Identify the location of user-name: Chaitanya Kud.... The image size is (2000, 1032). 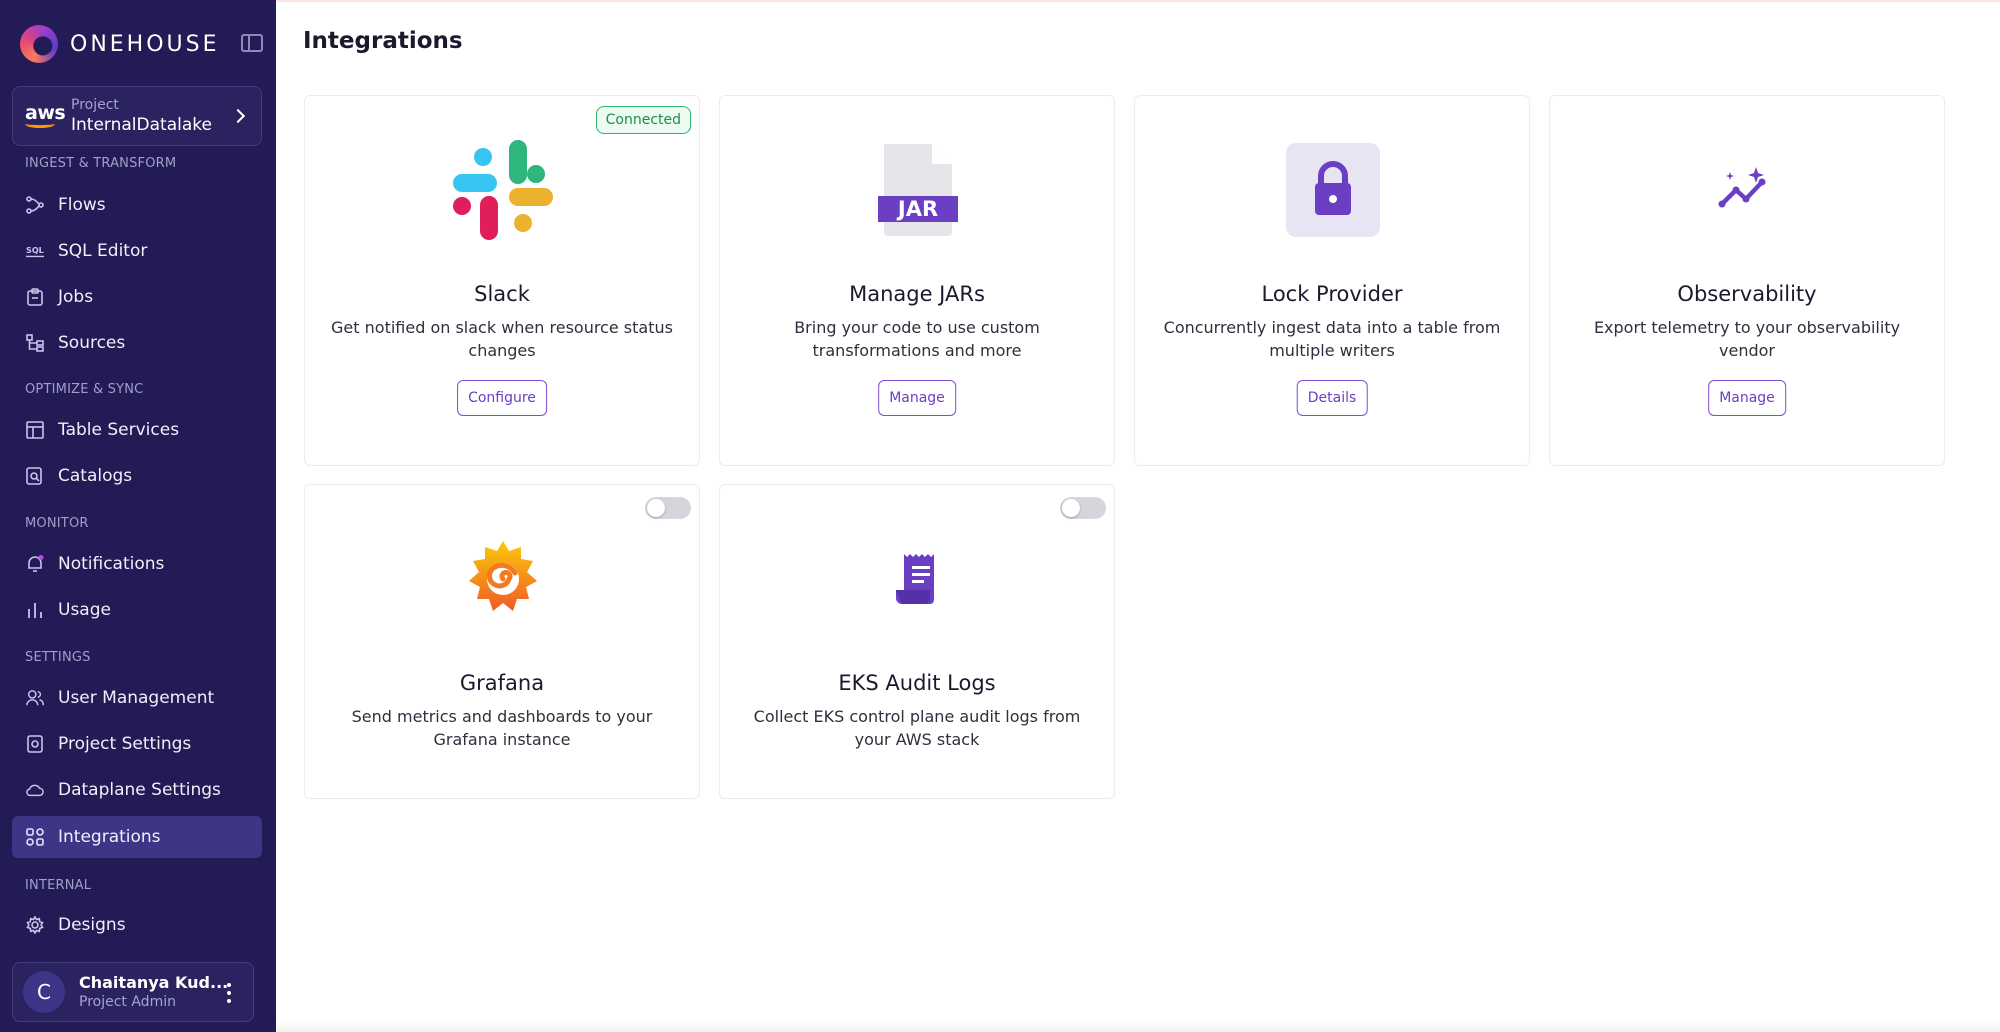
(154, 982).